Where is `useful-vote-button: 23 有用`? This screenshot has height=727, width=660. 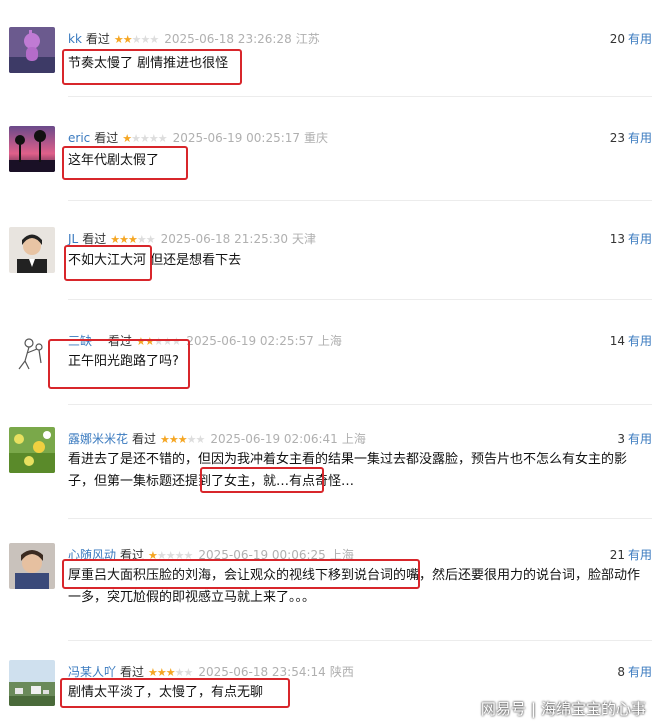 useful-vote-button: 23 有用 is located at coordinates (631, 137).